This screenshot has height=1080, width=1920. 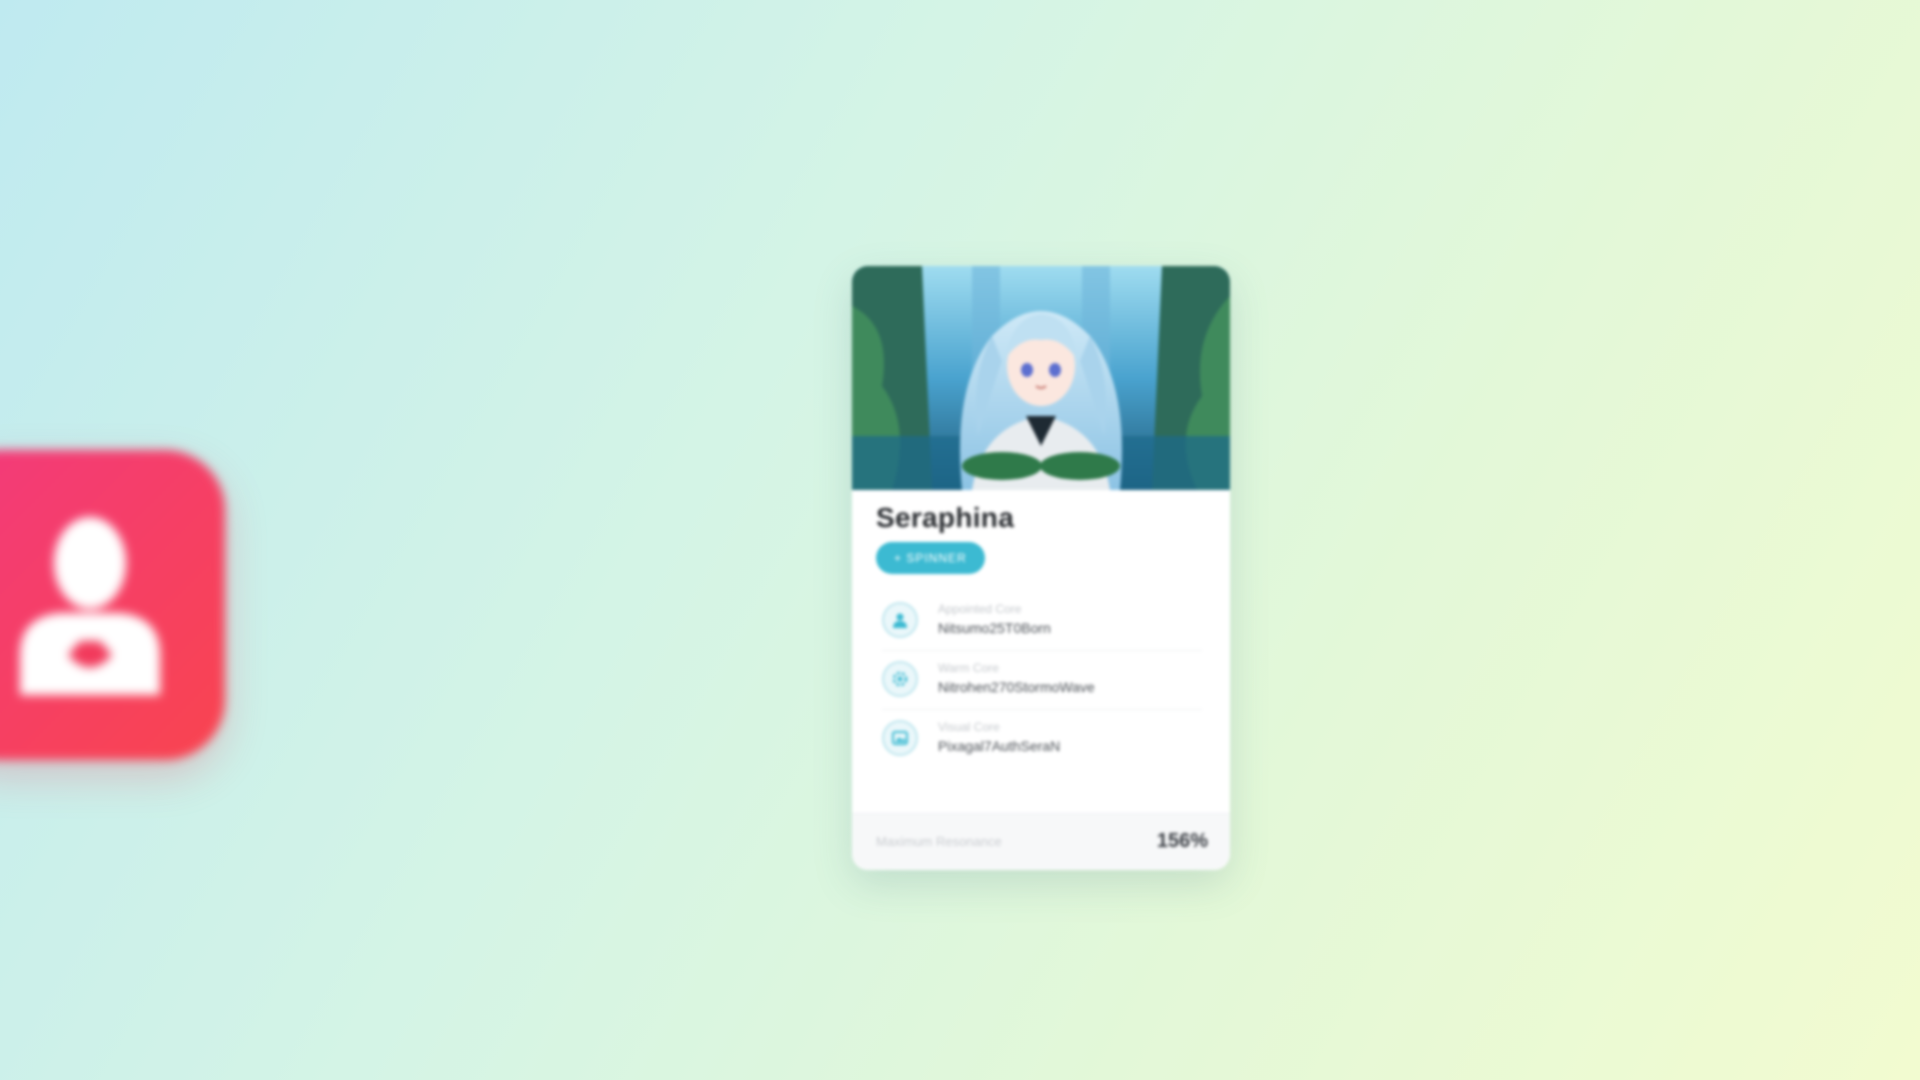 What do you see at coordinates (999, 746) in the screenshot?
I see `info-value: Pixagal7AuthSeraN` at bounding box center [999, 746].